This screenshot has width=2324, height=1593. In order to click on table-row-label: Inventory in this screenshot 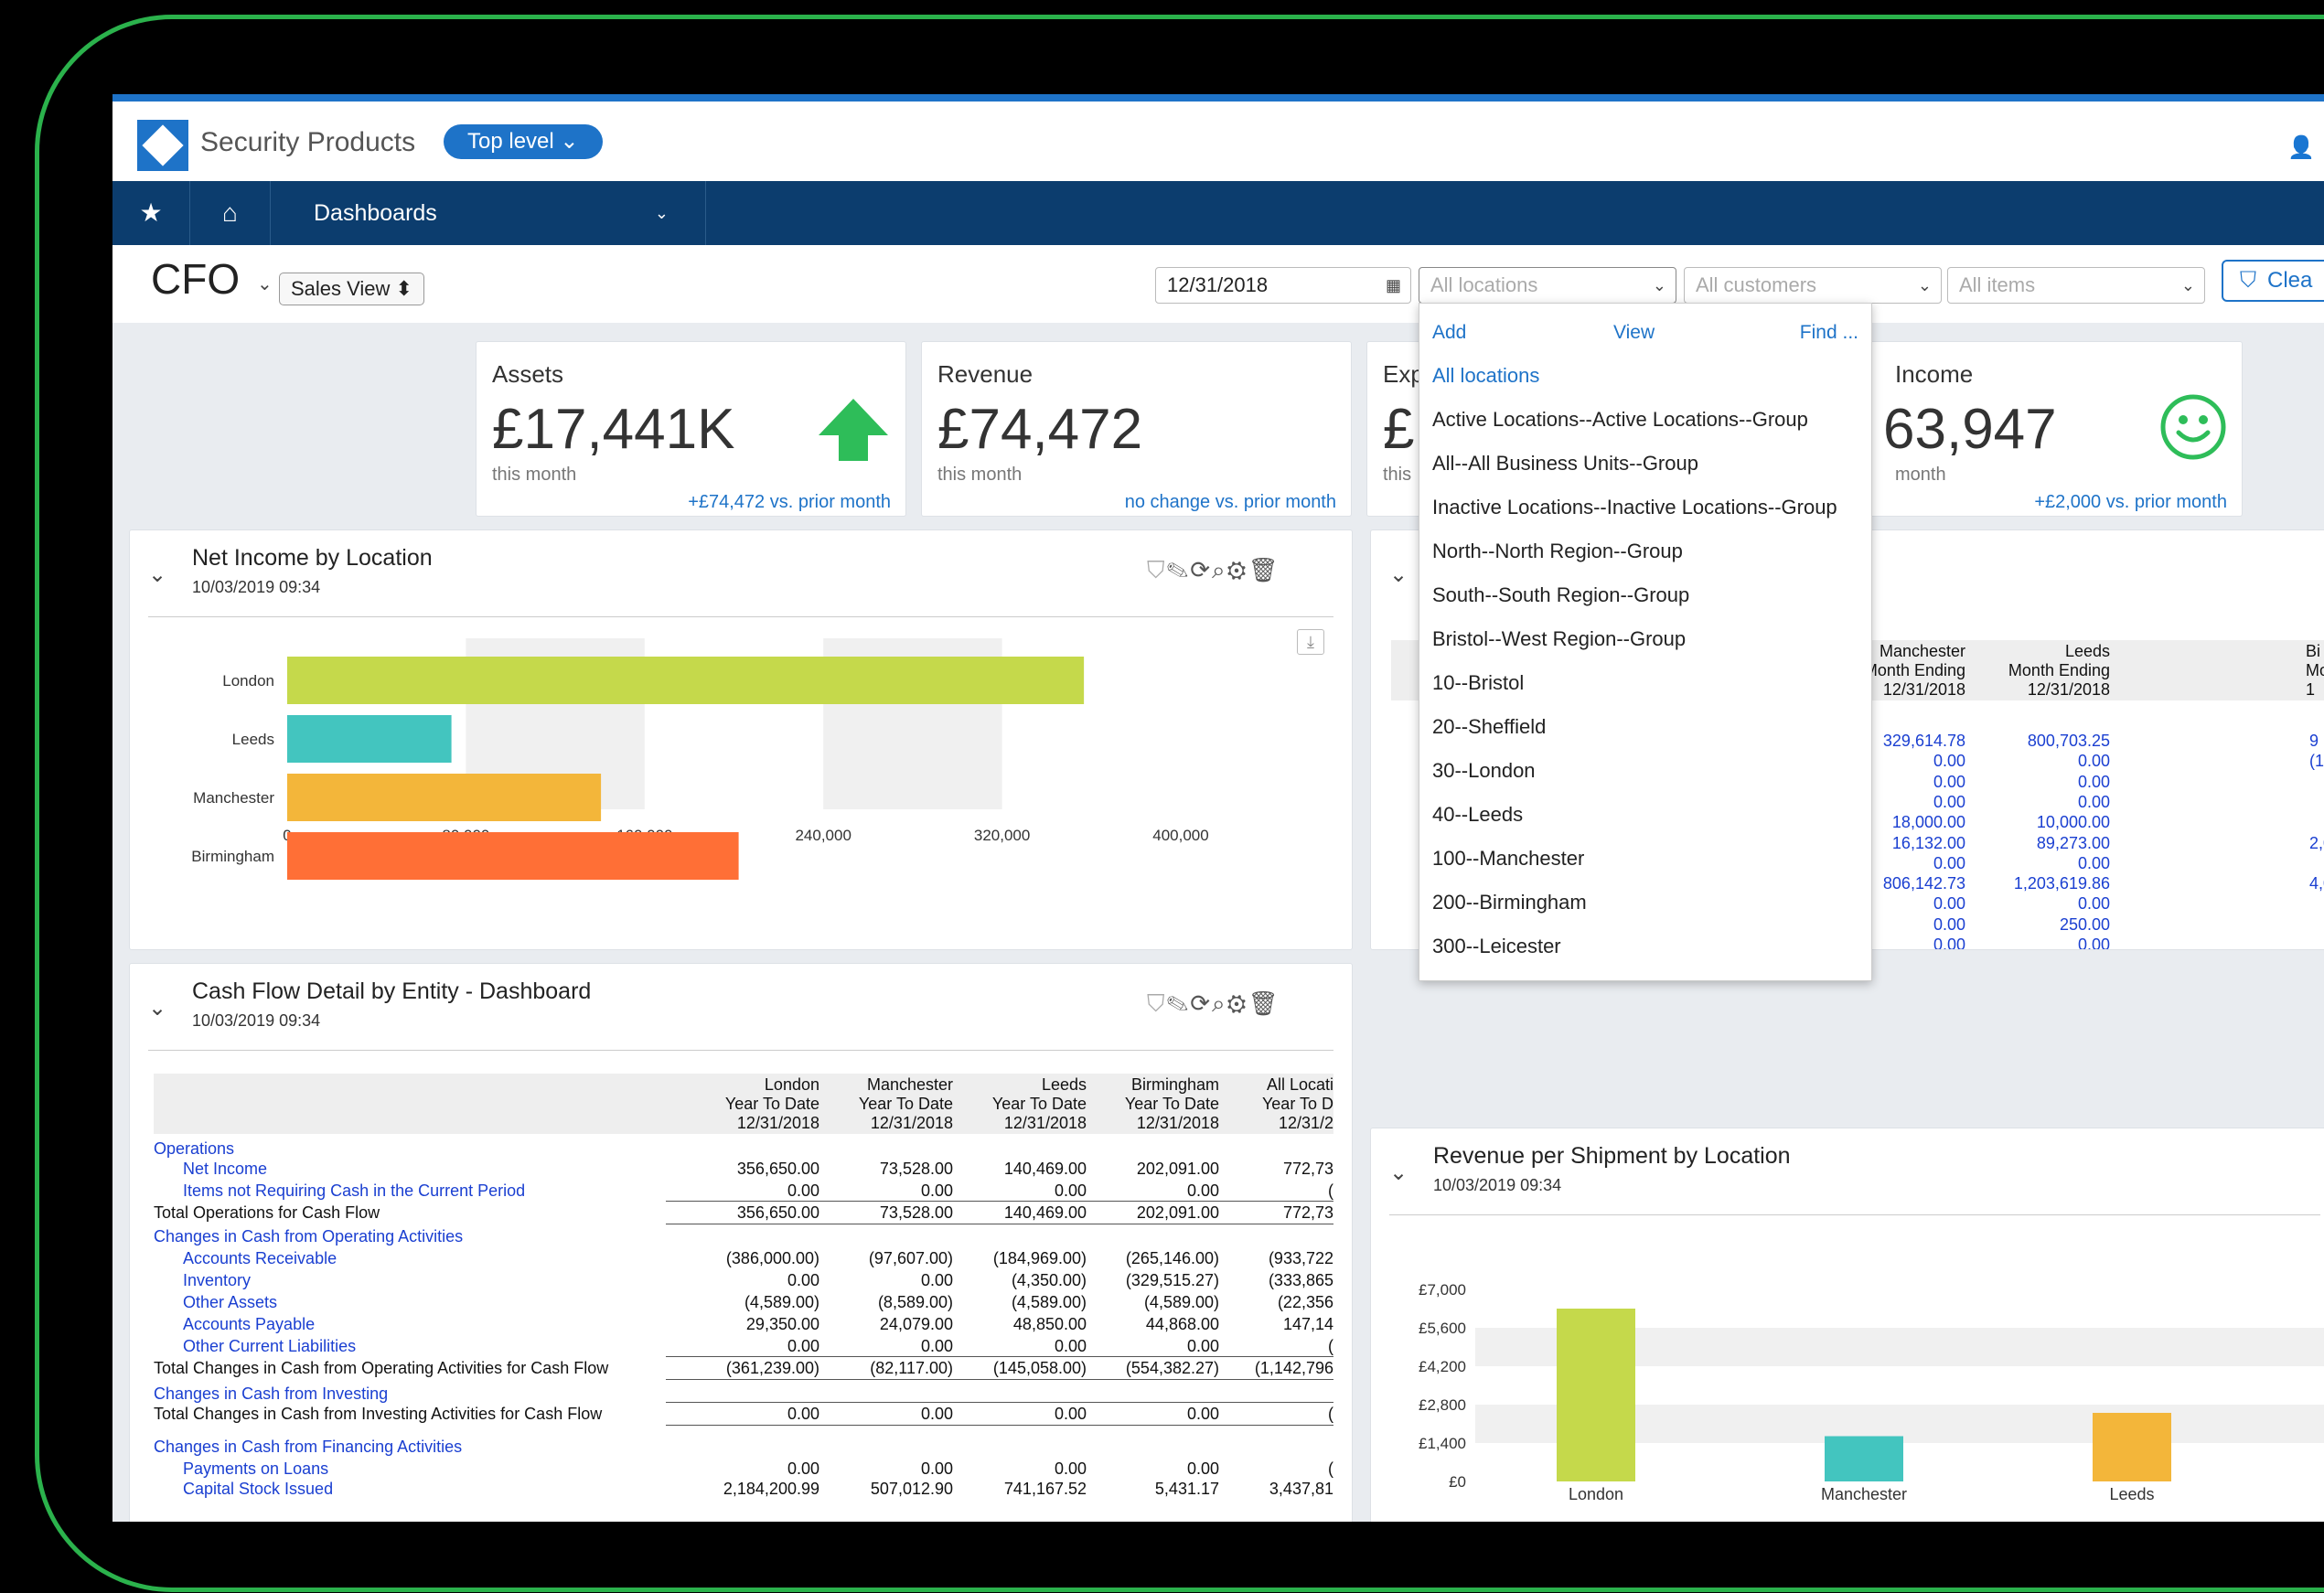, I will do `click(217, 1281)`.